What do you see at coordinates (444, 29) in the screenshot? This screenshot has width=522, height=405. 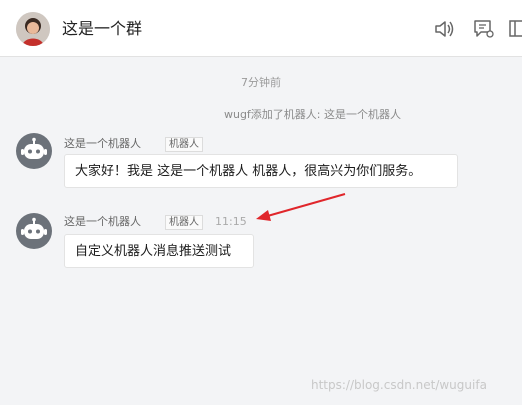 I see `speaker-icon` at bounding box center [444, 29].